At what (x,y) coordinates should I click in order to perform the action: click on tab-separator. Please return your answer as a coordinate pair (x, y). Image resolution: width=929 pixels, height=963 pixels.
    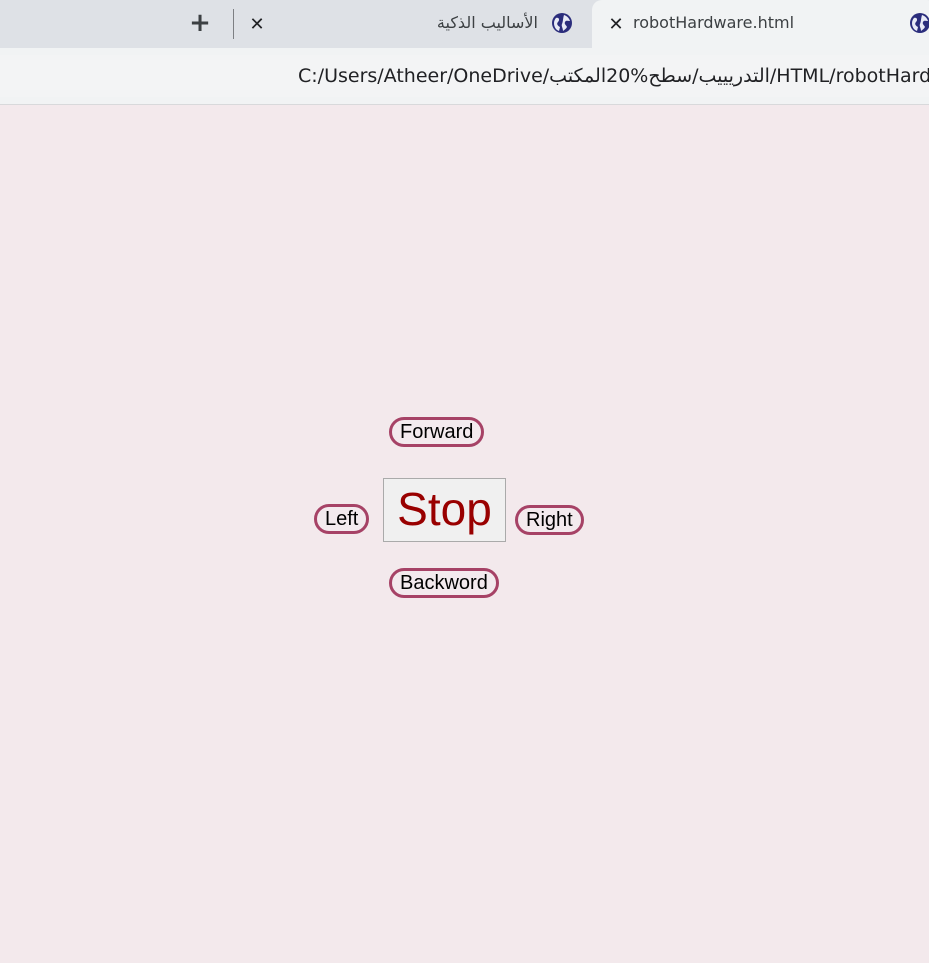
    Looking at the image, I should click on (233, 24).